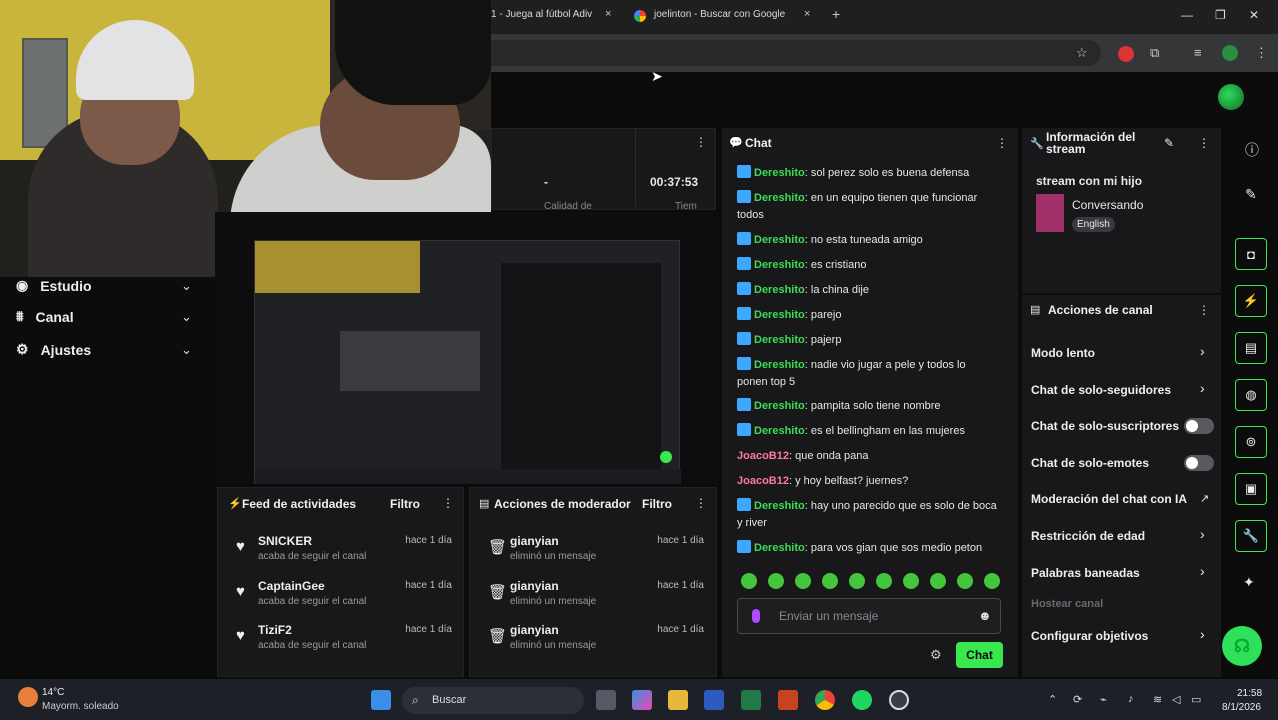 The image size is (1278, 720). Describe the element at coordinates (541, 14) in the screenshot. I see `tab-kick: 1 - Juega al fútbol Adiv` at that location.